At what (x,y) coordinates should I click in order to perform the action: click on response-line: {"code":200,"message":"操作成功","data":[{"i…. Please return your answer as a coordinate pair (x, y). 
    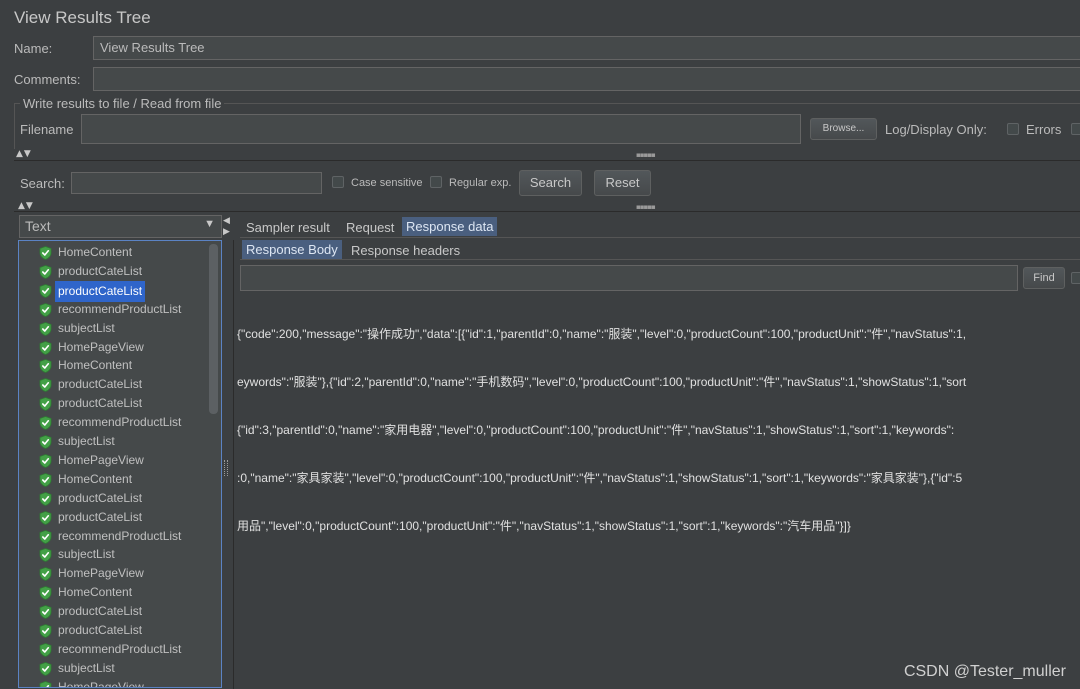
    Looking at the image, I should click on (602, 334).